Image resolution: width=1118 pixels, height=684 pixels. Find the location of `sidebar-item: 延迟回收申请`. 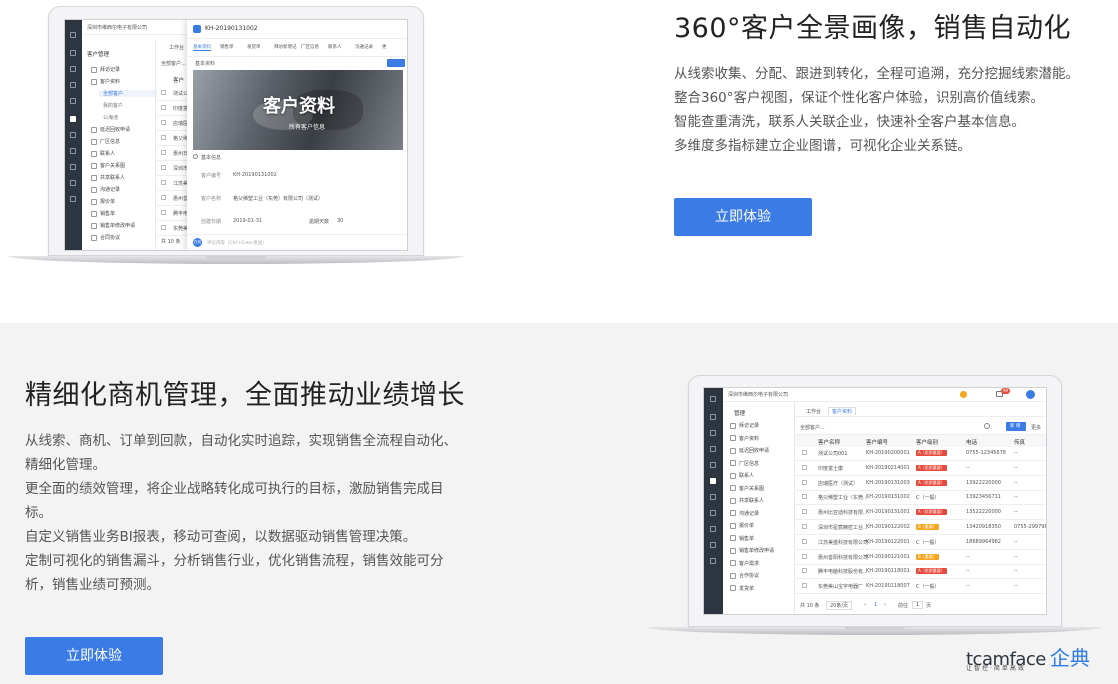

sidebar-item: 延迟回收申请 is located at coordinates (749, 450).